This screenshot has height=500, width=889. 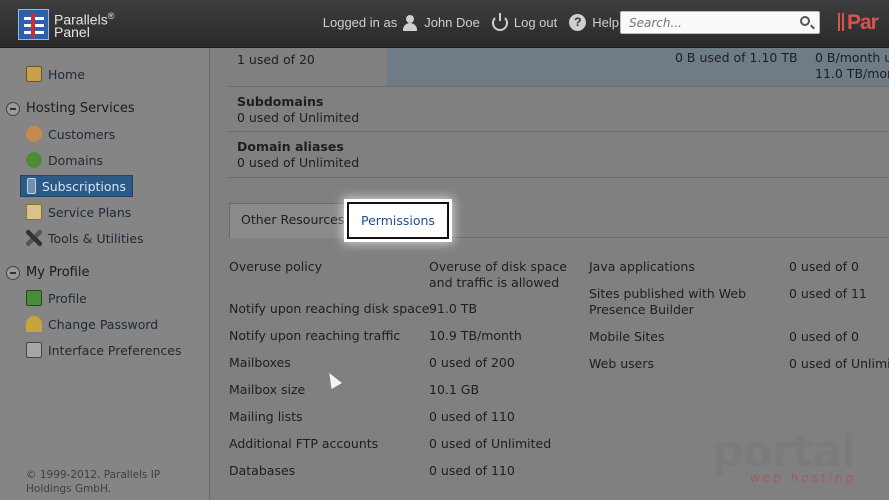 What do you see at coordinates (64, 160) in the screenshot?
I see `sidebar-item-domains: Domains` at bounding box center [64, 160].